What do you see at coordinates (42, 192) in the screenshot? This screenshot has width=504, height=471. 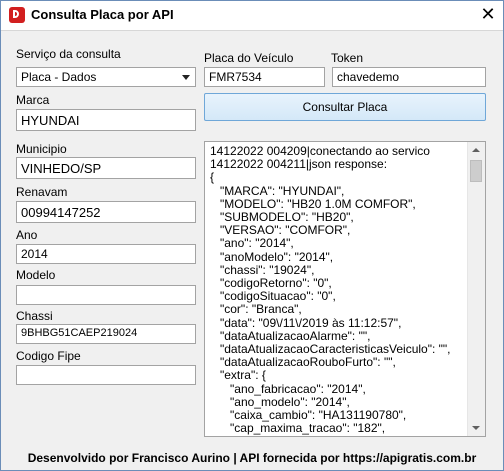 I see `renavam-label: Renavam` at bounding box center [42, 192].